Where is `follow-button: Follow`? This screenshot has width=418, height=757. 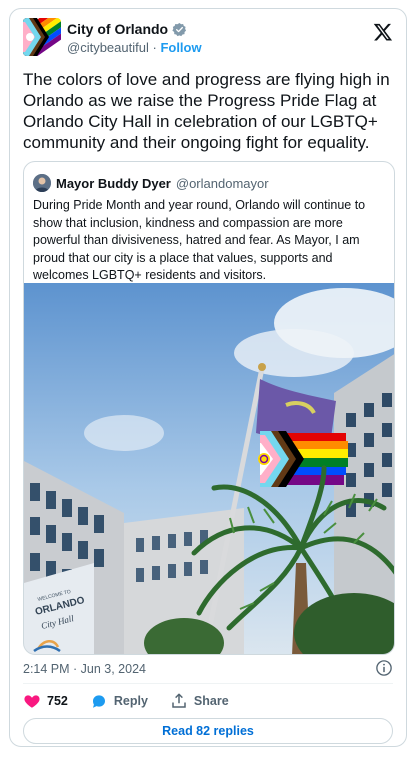
follow-button: Follow is located at coordinates (180, 47).